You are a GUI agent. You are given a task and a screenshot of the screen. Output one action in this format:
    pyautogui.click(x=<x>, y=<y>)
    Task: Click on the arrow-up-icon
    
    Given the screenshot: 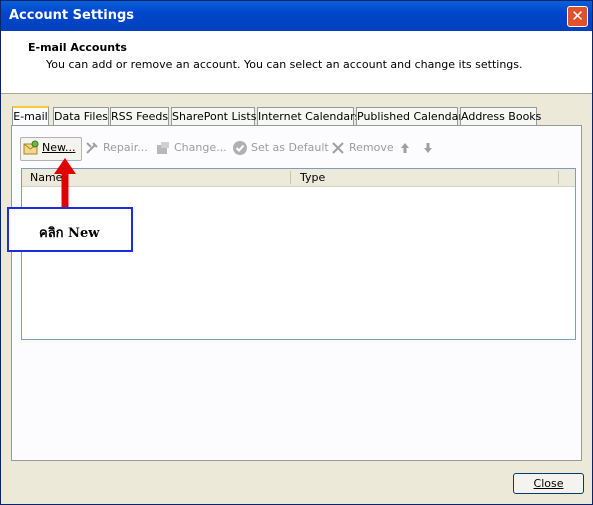 What is the action you would take?
    pyautogui.click(x=405, y=148)
    